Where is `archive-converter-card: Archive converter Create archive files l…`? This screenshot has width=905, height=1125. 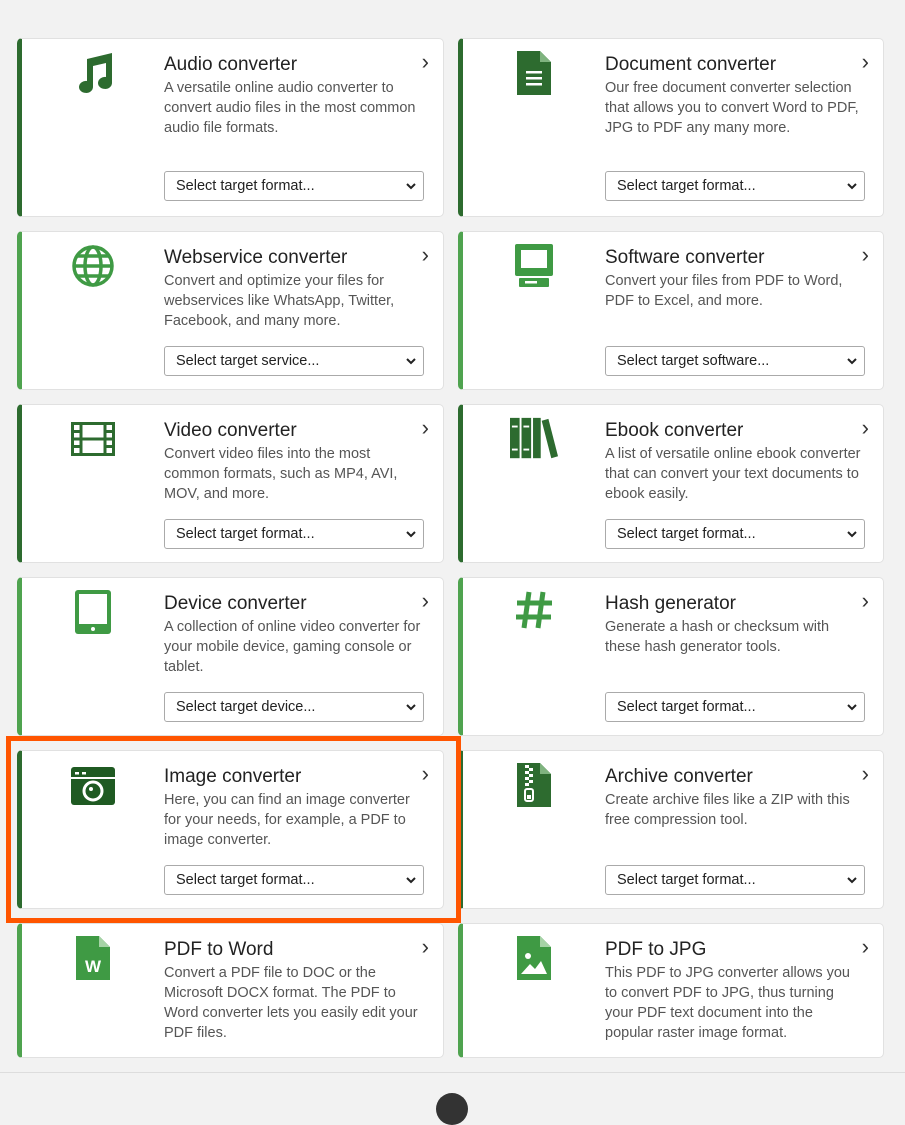
archive-converter-card: Archive converter Create archive files l… is located at coordinates (671, 829).